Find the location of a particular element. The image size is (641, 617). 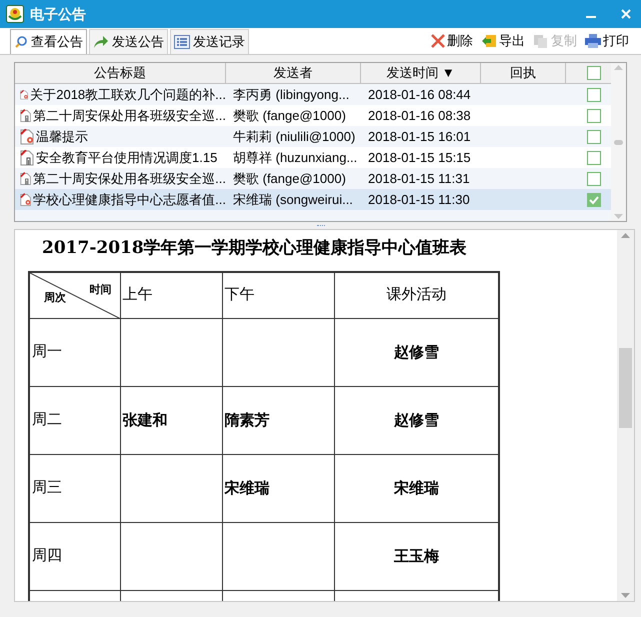

print-button: 打印 is located at coordinates (607, 41).